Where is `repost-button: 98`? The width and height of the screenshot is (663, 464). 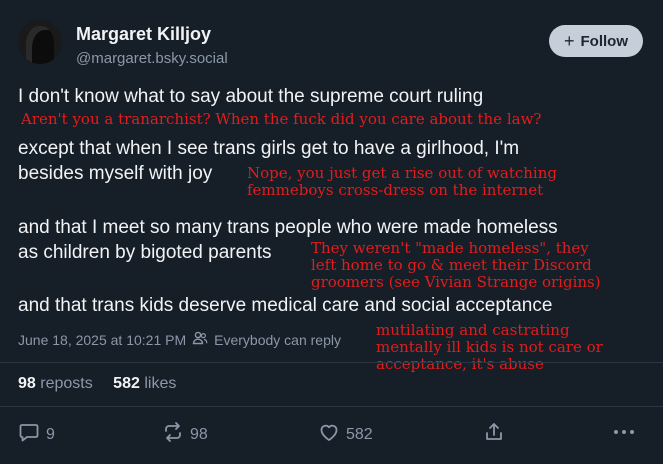 repost-button: 98 is located at coordinates (185, 434).